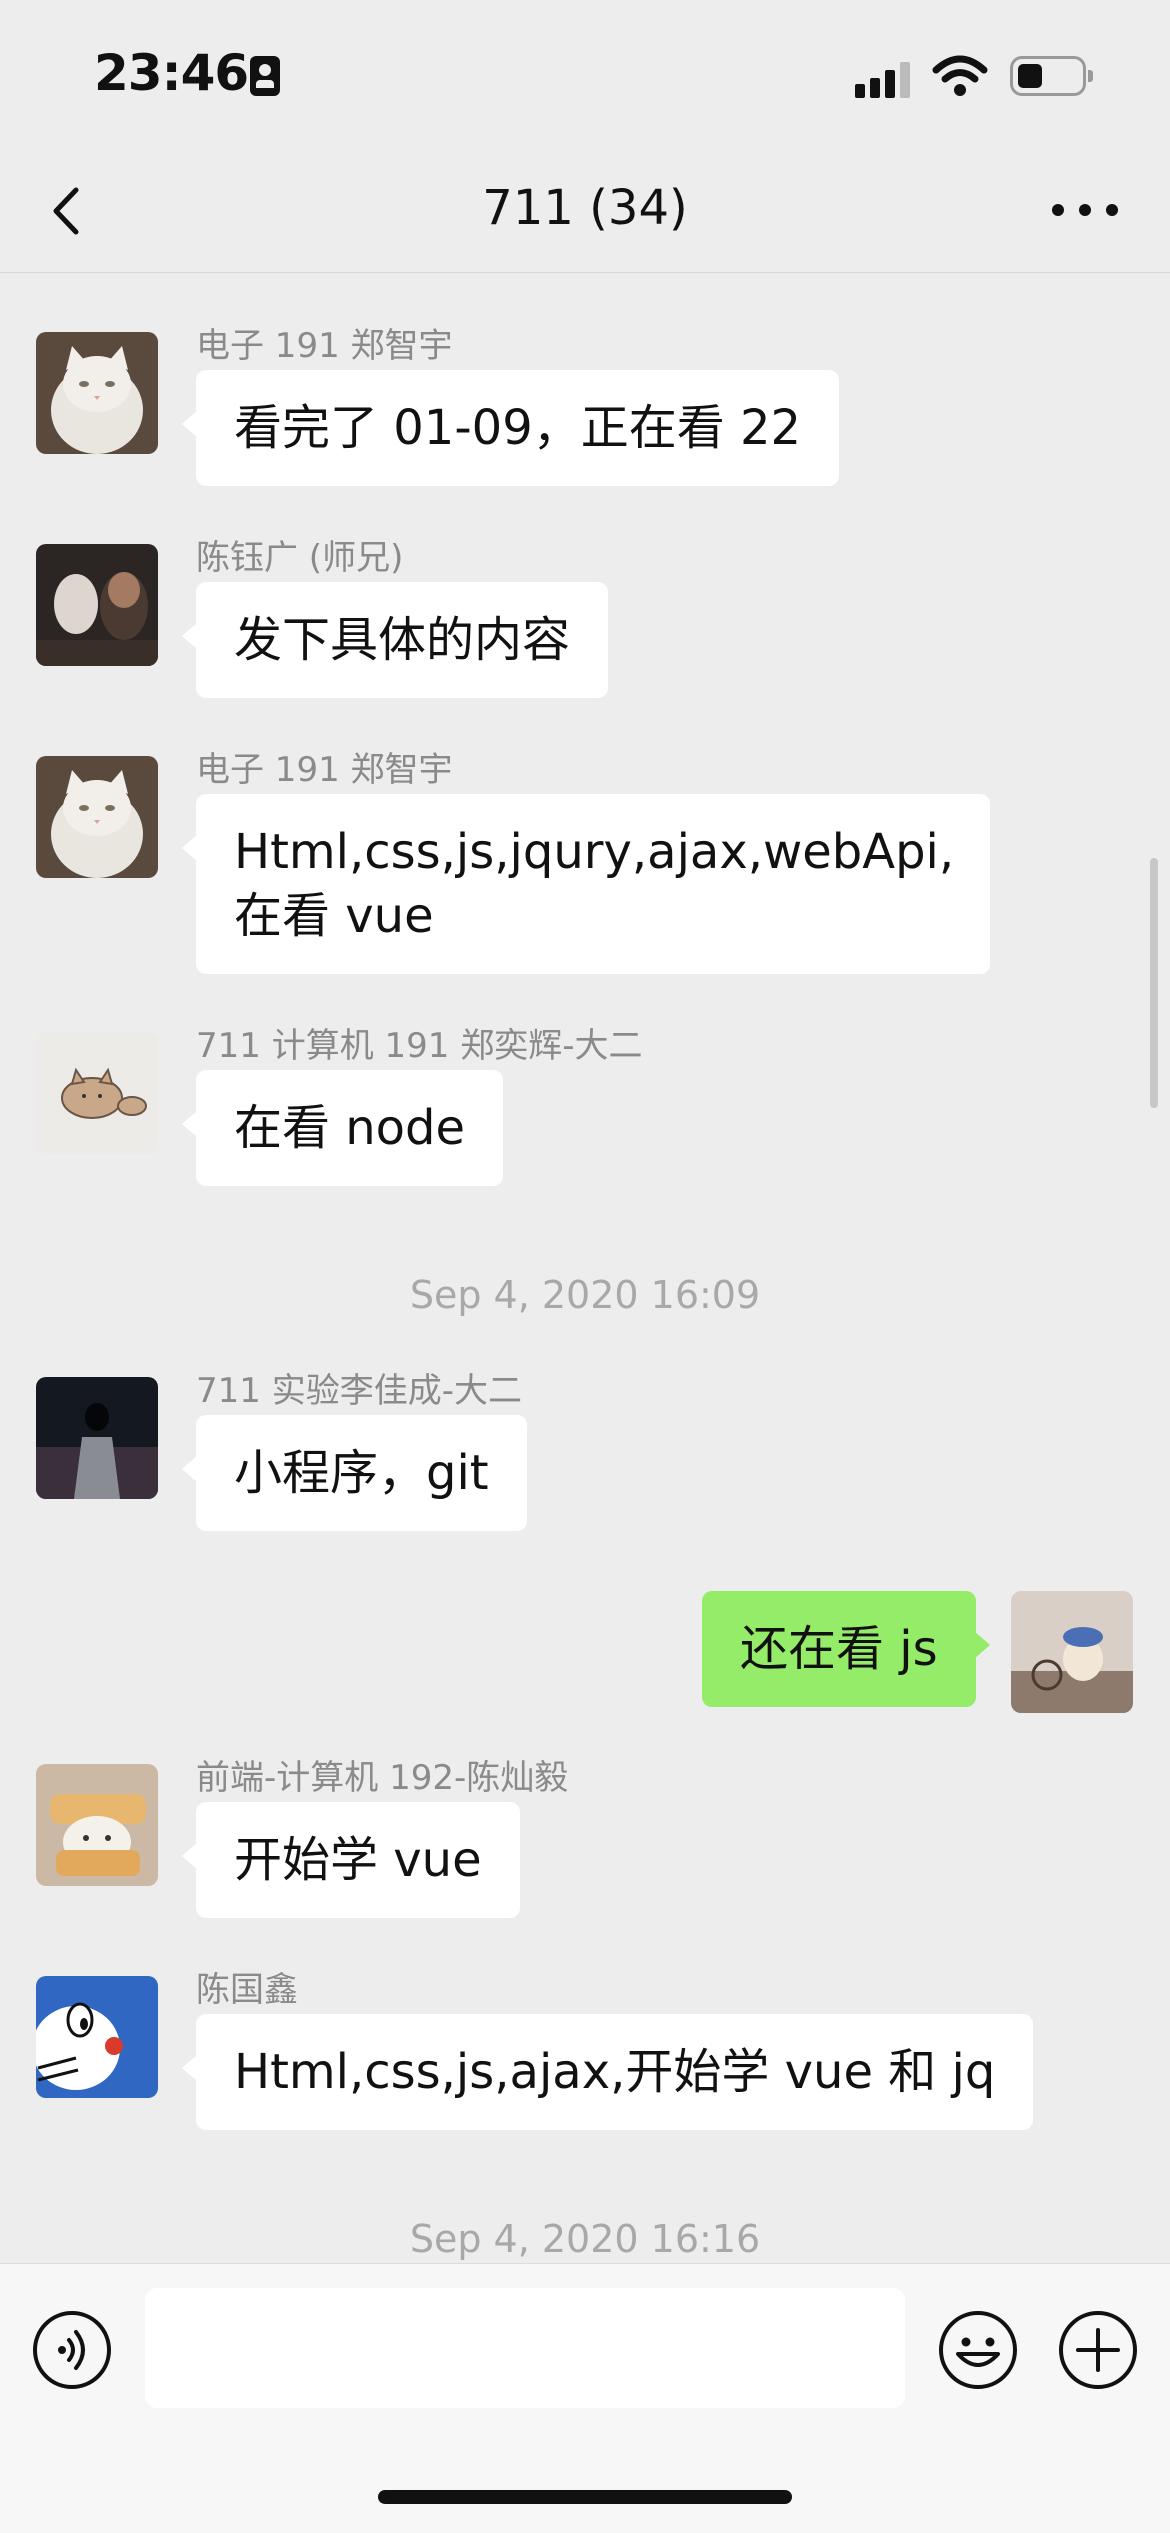  I want to click on ellipsis-icon, so click(1085, 210).